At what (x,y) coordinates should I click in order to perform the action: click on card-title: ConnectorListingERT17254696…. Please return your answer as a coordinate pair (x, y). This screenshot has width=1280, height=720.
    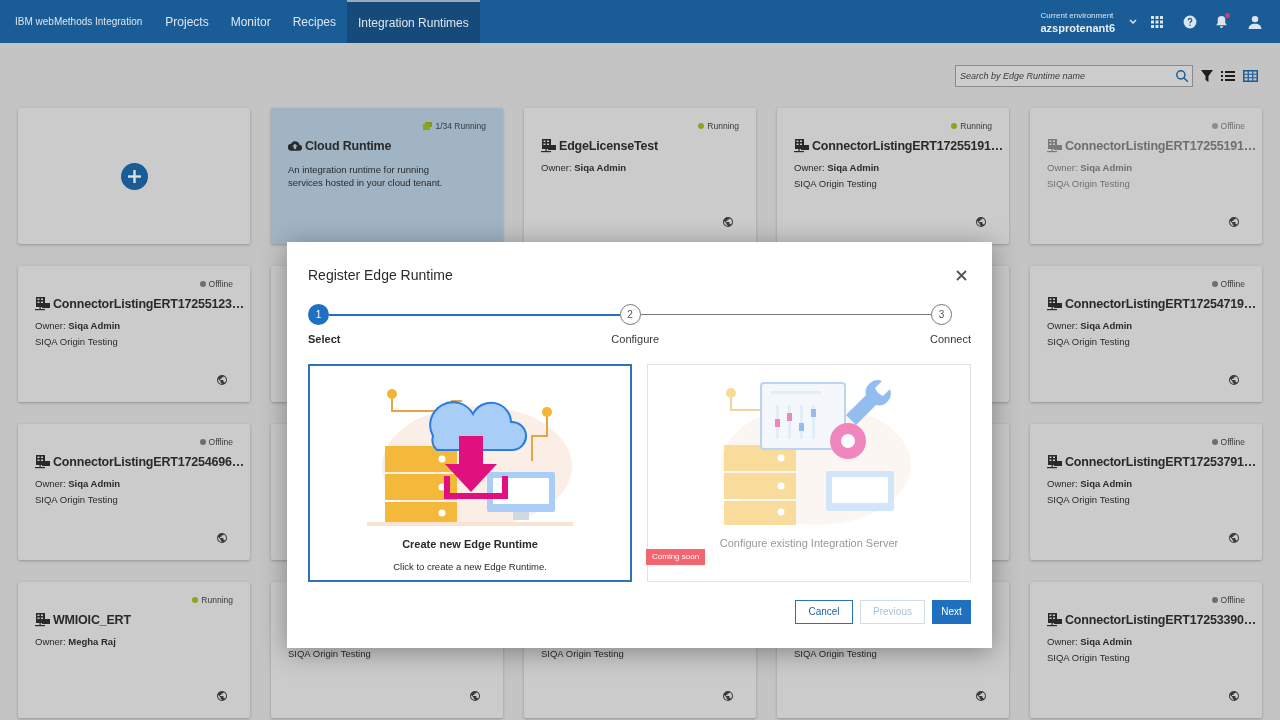
    Looking at the image, I should click on (148, 462).